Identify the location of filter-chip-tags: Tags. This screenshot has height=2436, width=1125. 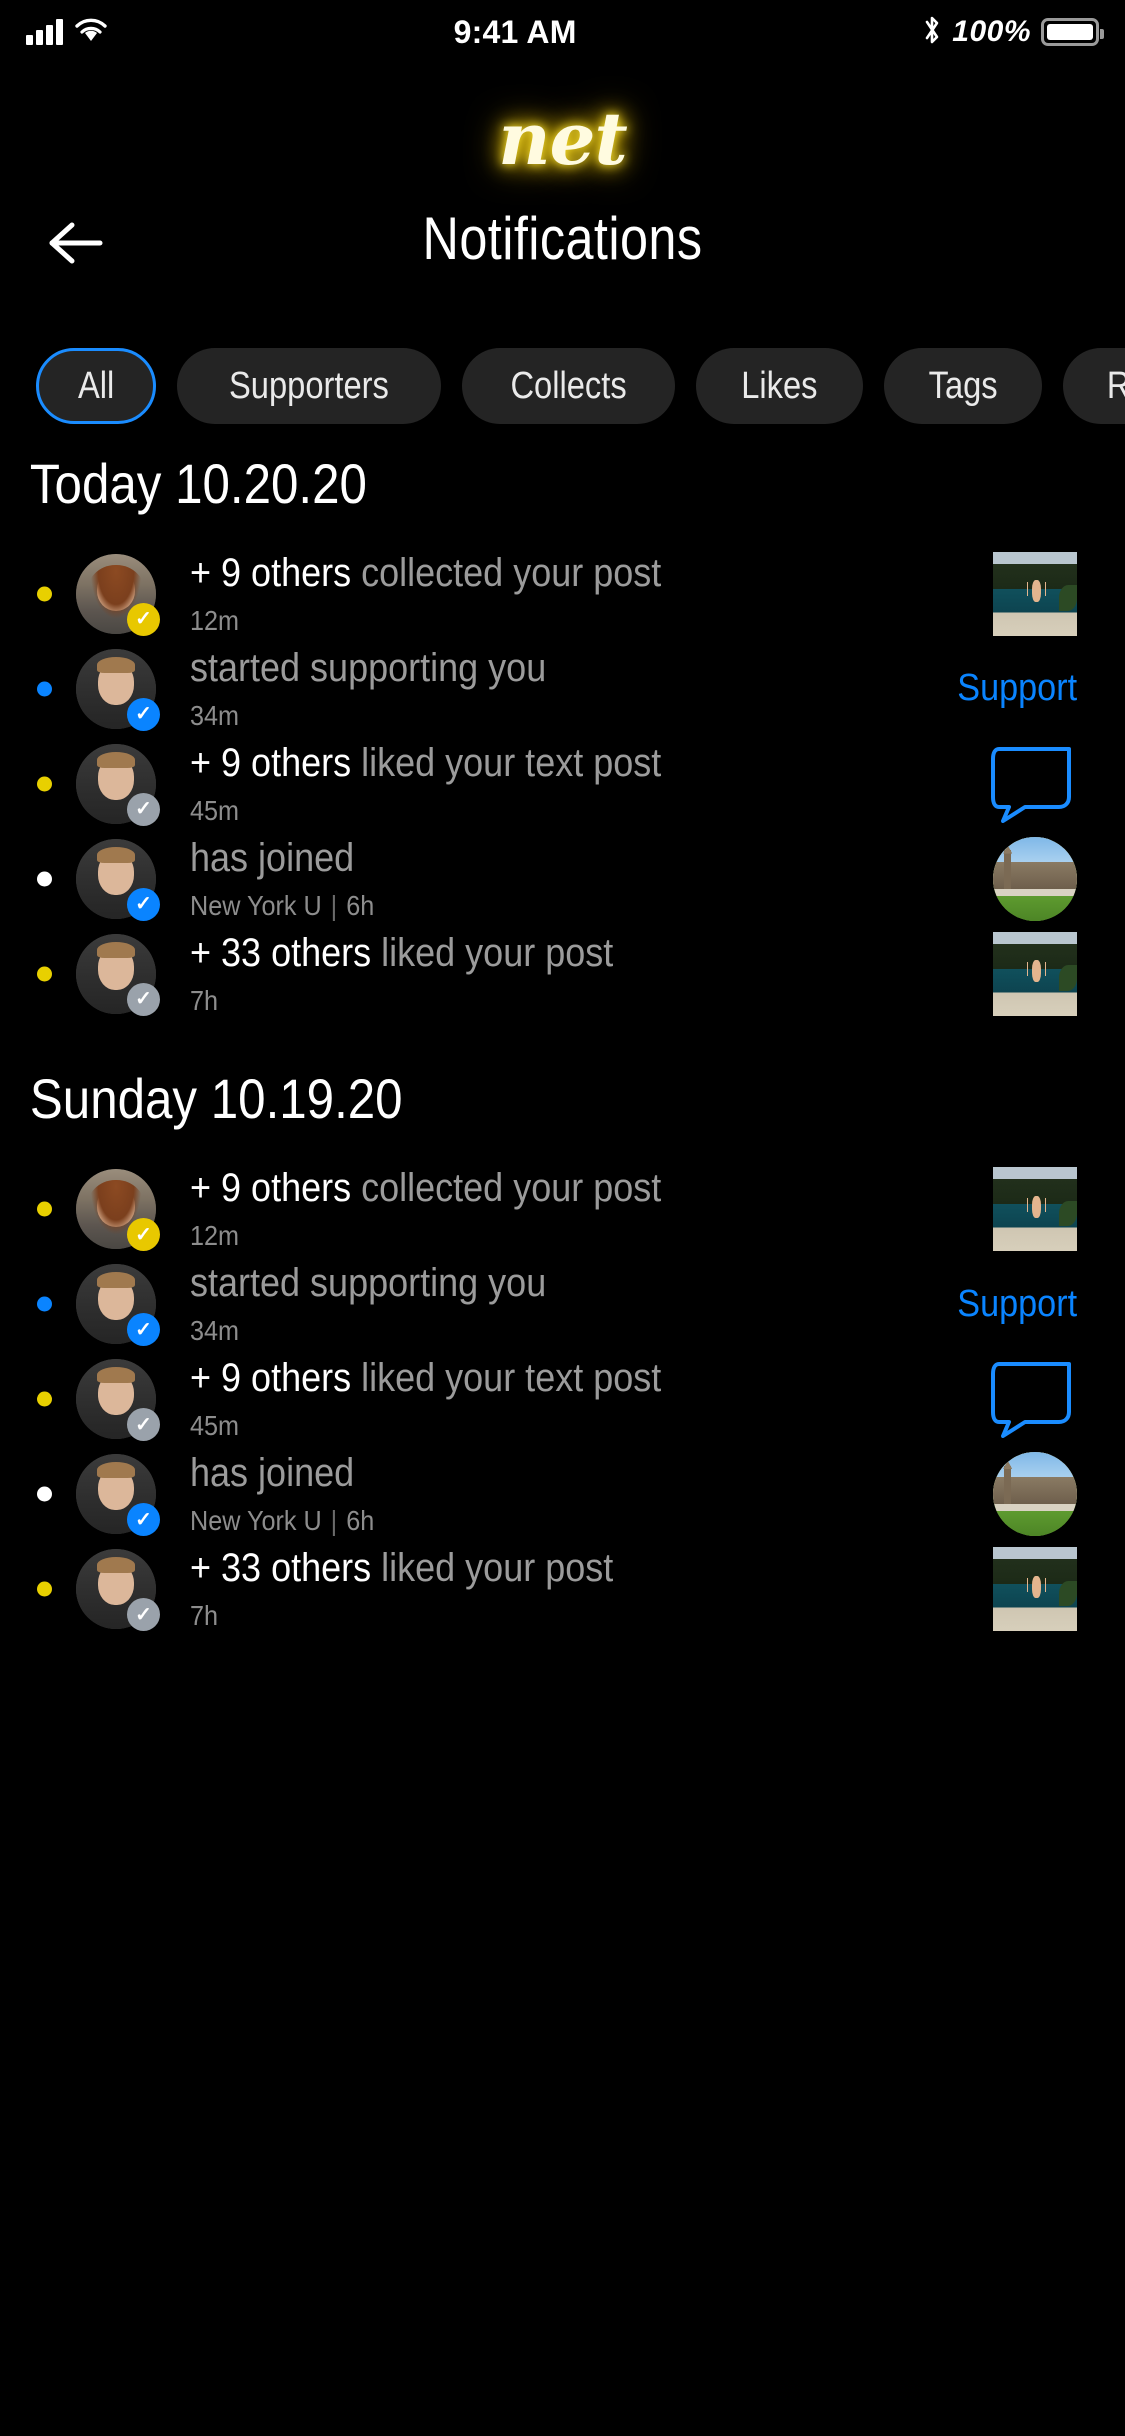
(963, 386).